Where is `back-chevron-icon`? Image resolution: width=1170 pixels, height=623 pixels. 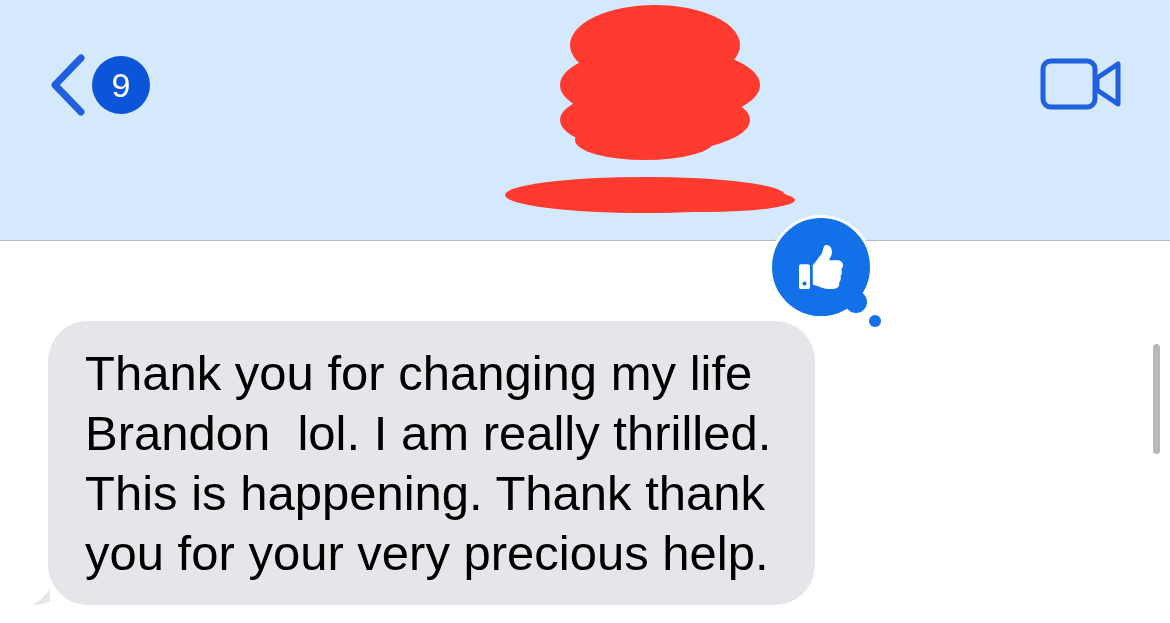
back-chevron-icon is located at coordinates (68, 85).